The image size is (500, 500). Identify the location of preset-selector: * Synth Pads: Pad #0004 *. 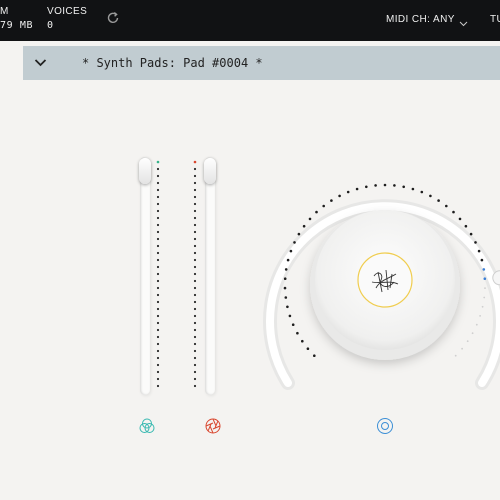
(261, 63).